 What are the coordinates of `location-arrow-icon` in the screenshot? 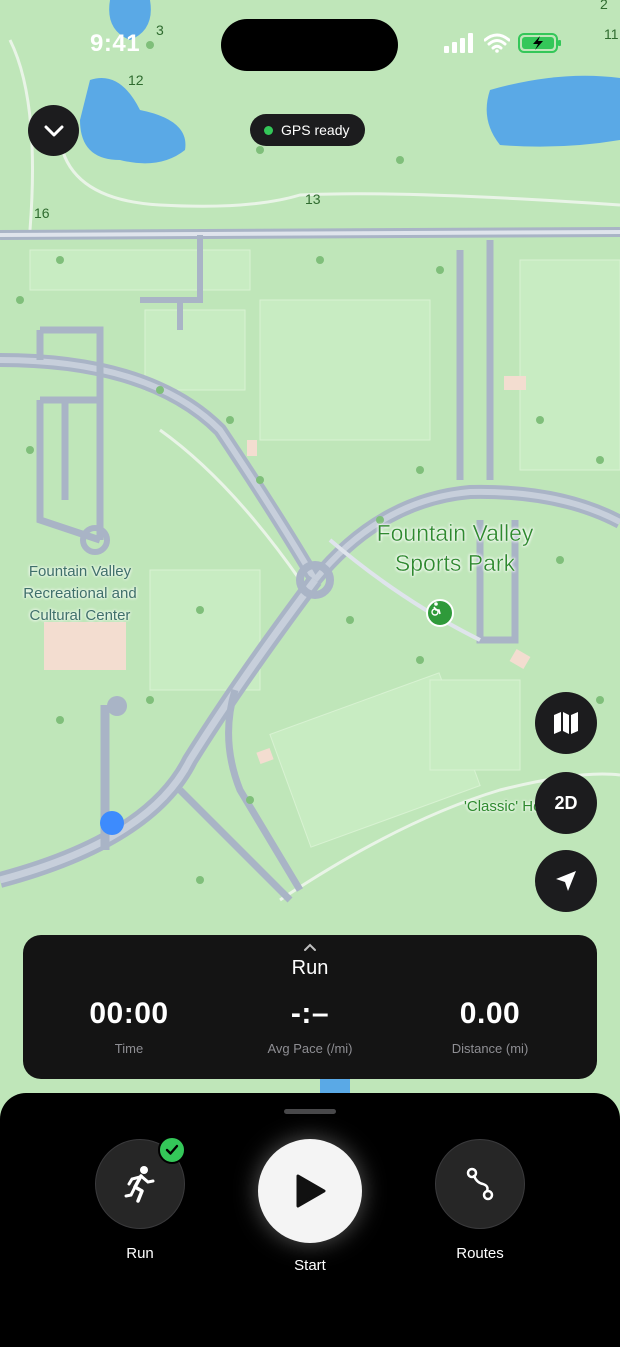 It's located at (566, 881).